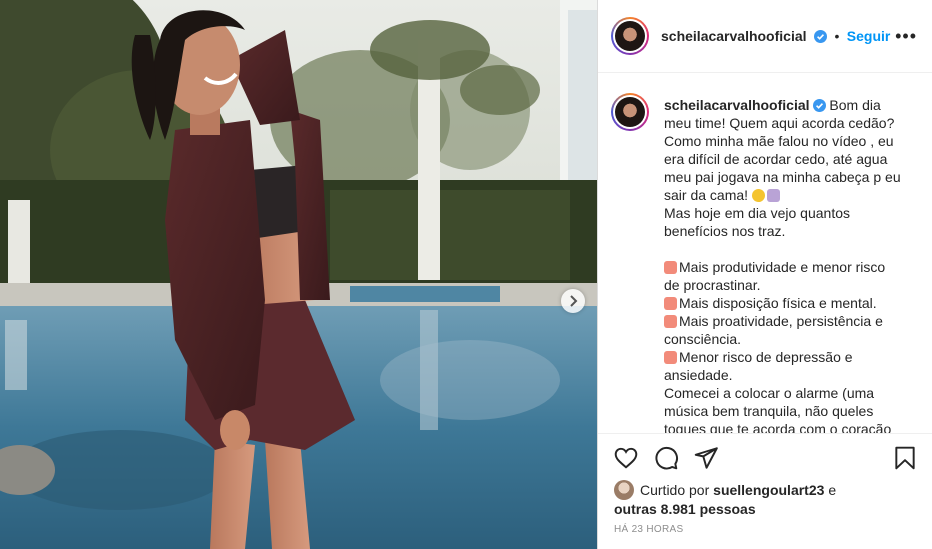 The width and height of the screenshot is (932, 549). What do you see at coordinates (832, 490) in the screenshot?
I see `likes-conjunction: e` at bounding box center [832, 490].